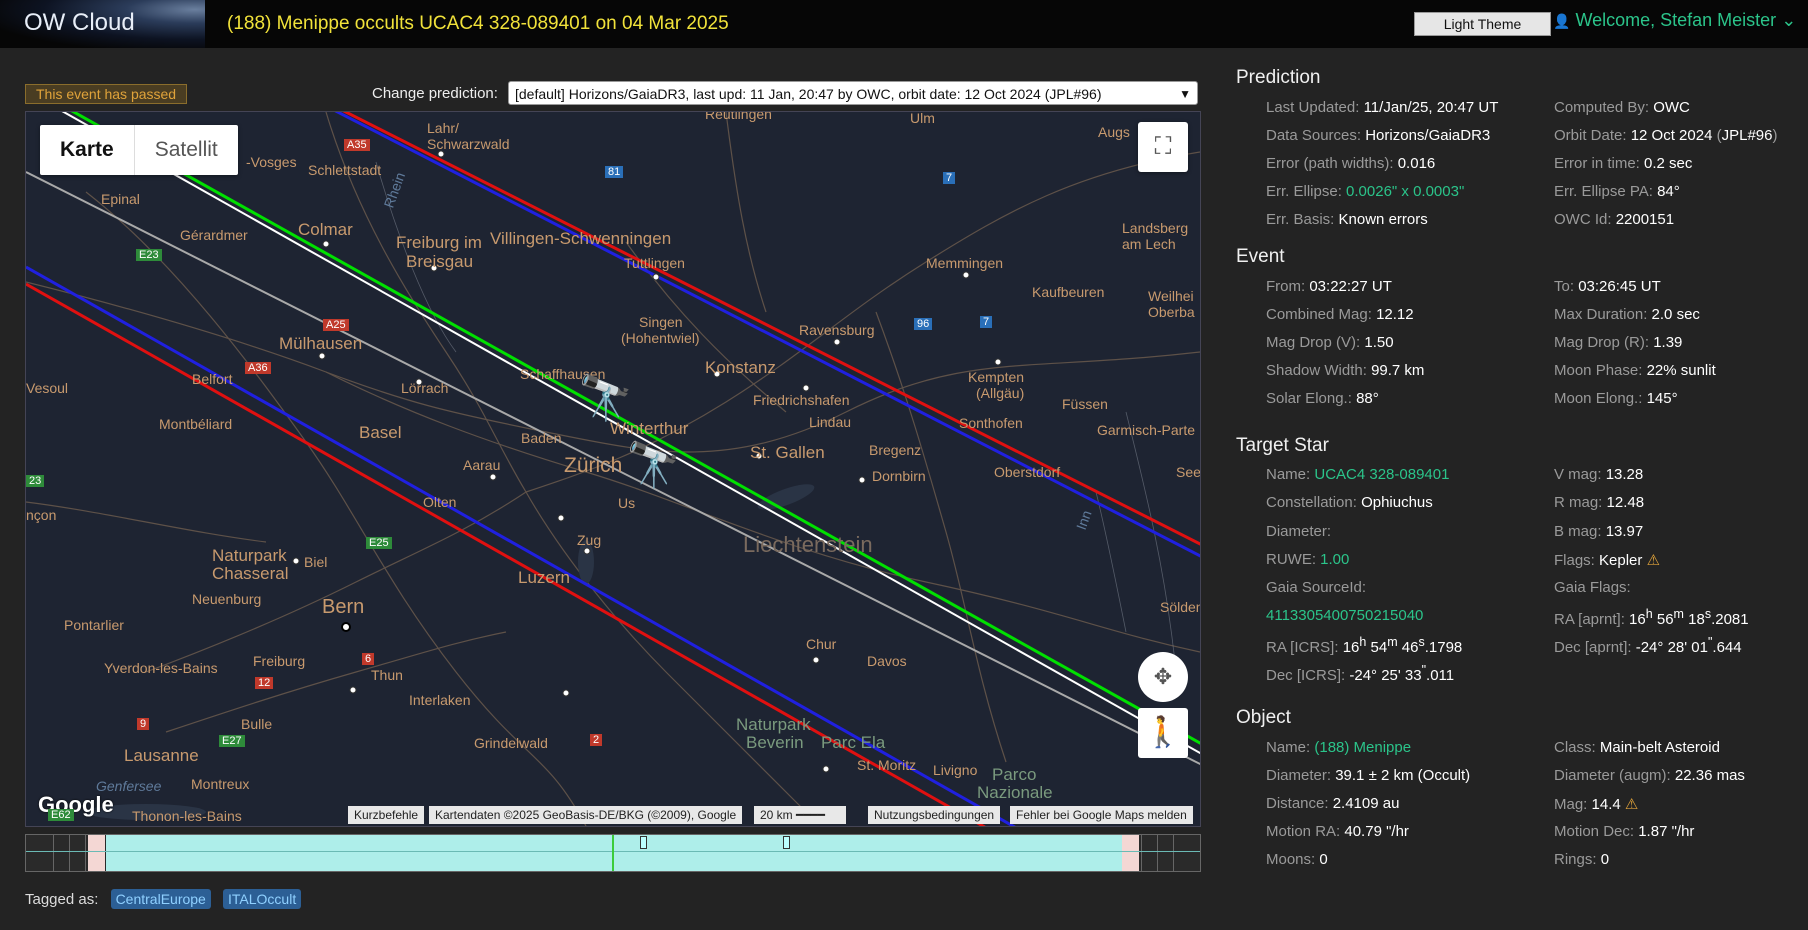 The image size is (1808, 930). I want to click on object-mag-value: 14.4, so click(1606, 804).